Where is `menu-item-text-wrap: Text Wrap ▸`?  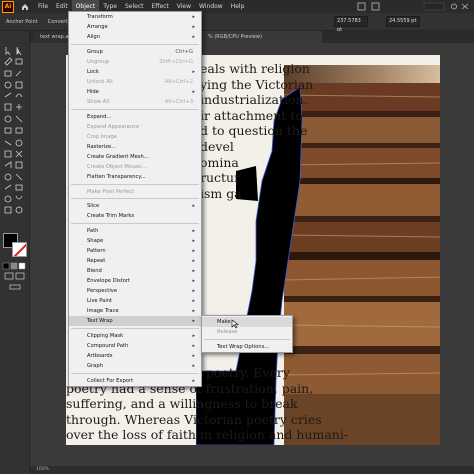
menu-item-text-wrap: Text Wrap ▸ is located at coordinates (135, 321).